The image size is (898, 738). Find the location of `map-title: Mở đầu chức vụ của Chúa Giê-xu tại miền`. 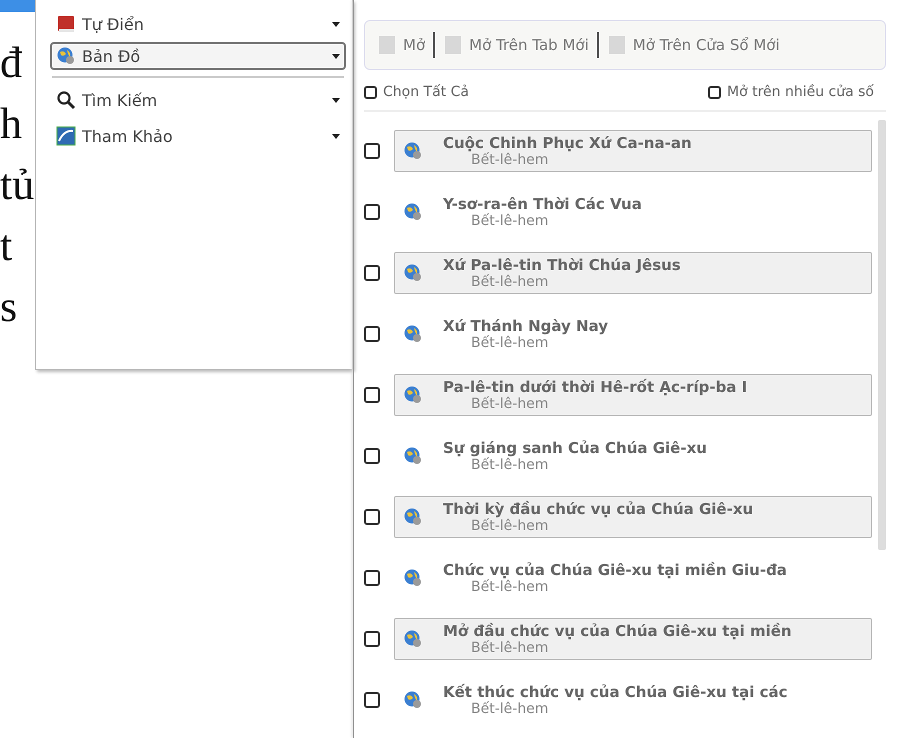

map-title: Mở đầu chức vụ của Chúa Giê-xu tại miền is located at coordinates (617, 631).